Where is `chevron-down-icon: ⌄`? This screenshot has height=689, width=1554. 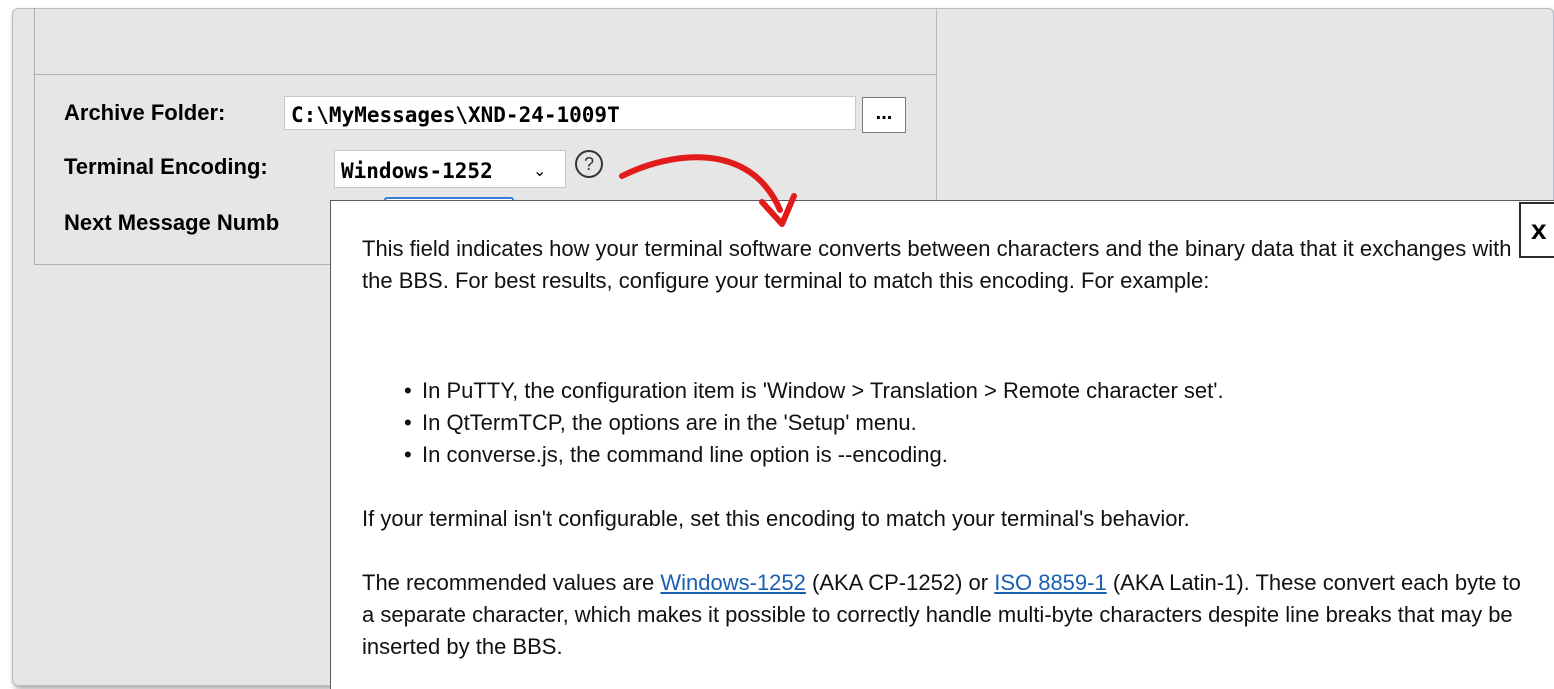
chevron-down-icon: ⌄ is located at coordinates (540, 170).